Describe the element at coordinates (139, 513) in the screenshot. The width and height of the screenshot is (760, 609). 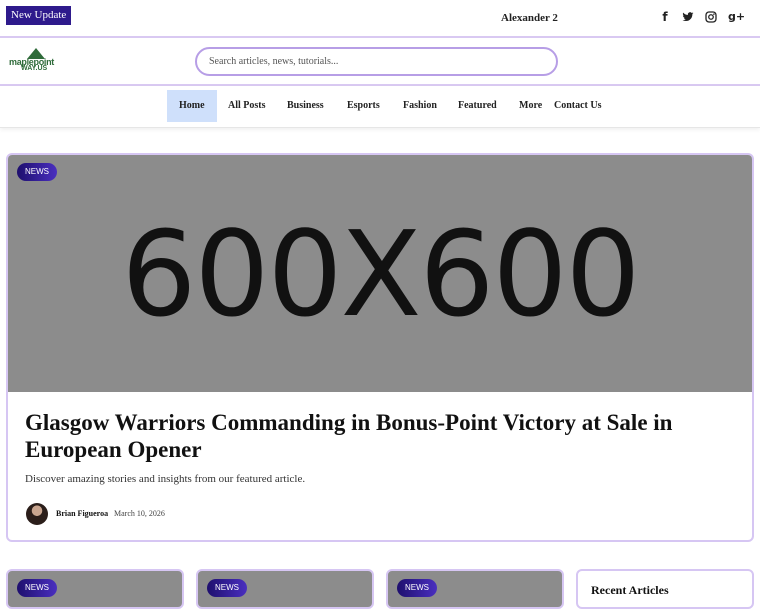
I see `publish-date: March 10, 2026` at that location.